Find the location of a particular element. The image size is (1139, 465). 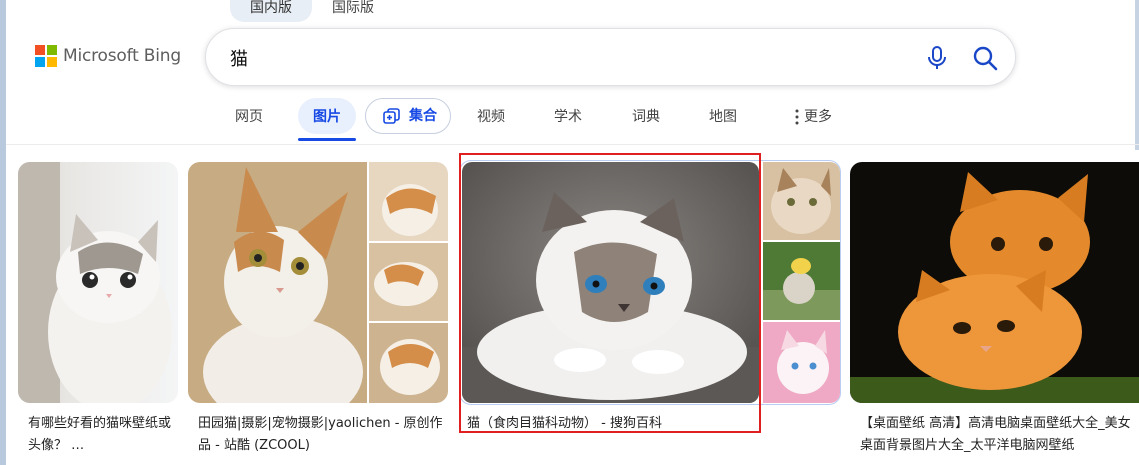

region-tab-domestic: 国内版 is located at coordinates (271, 11).